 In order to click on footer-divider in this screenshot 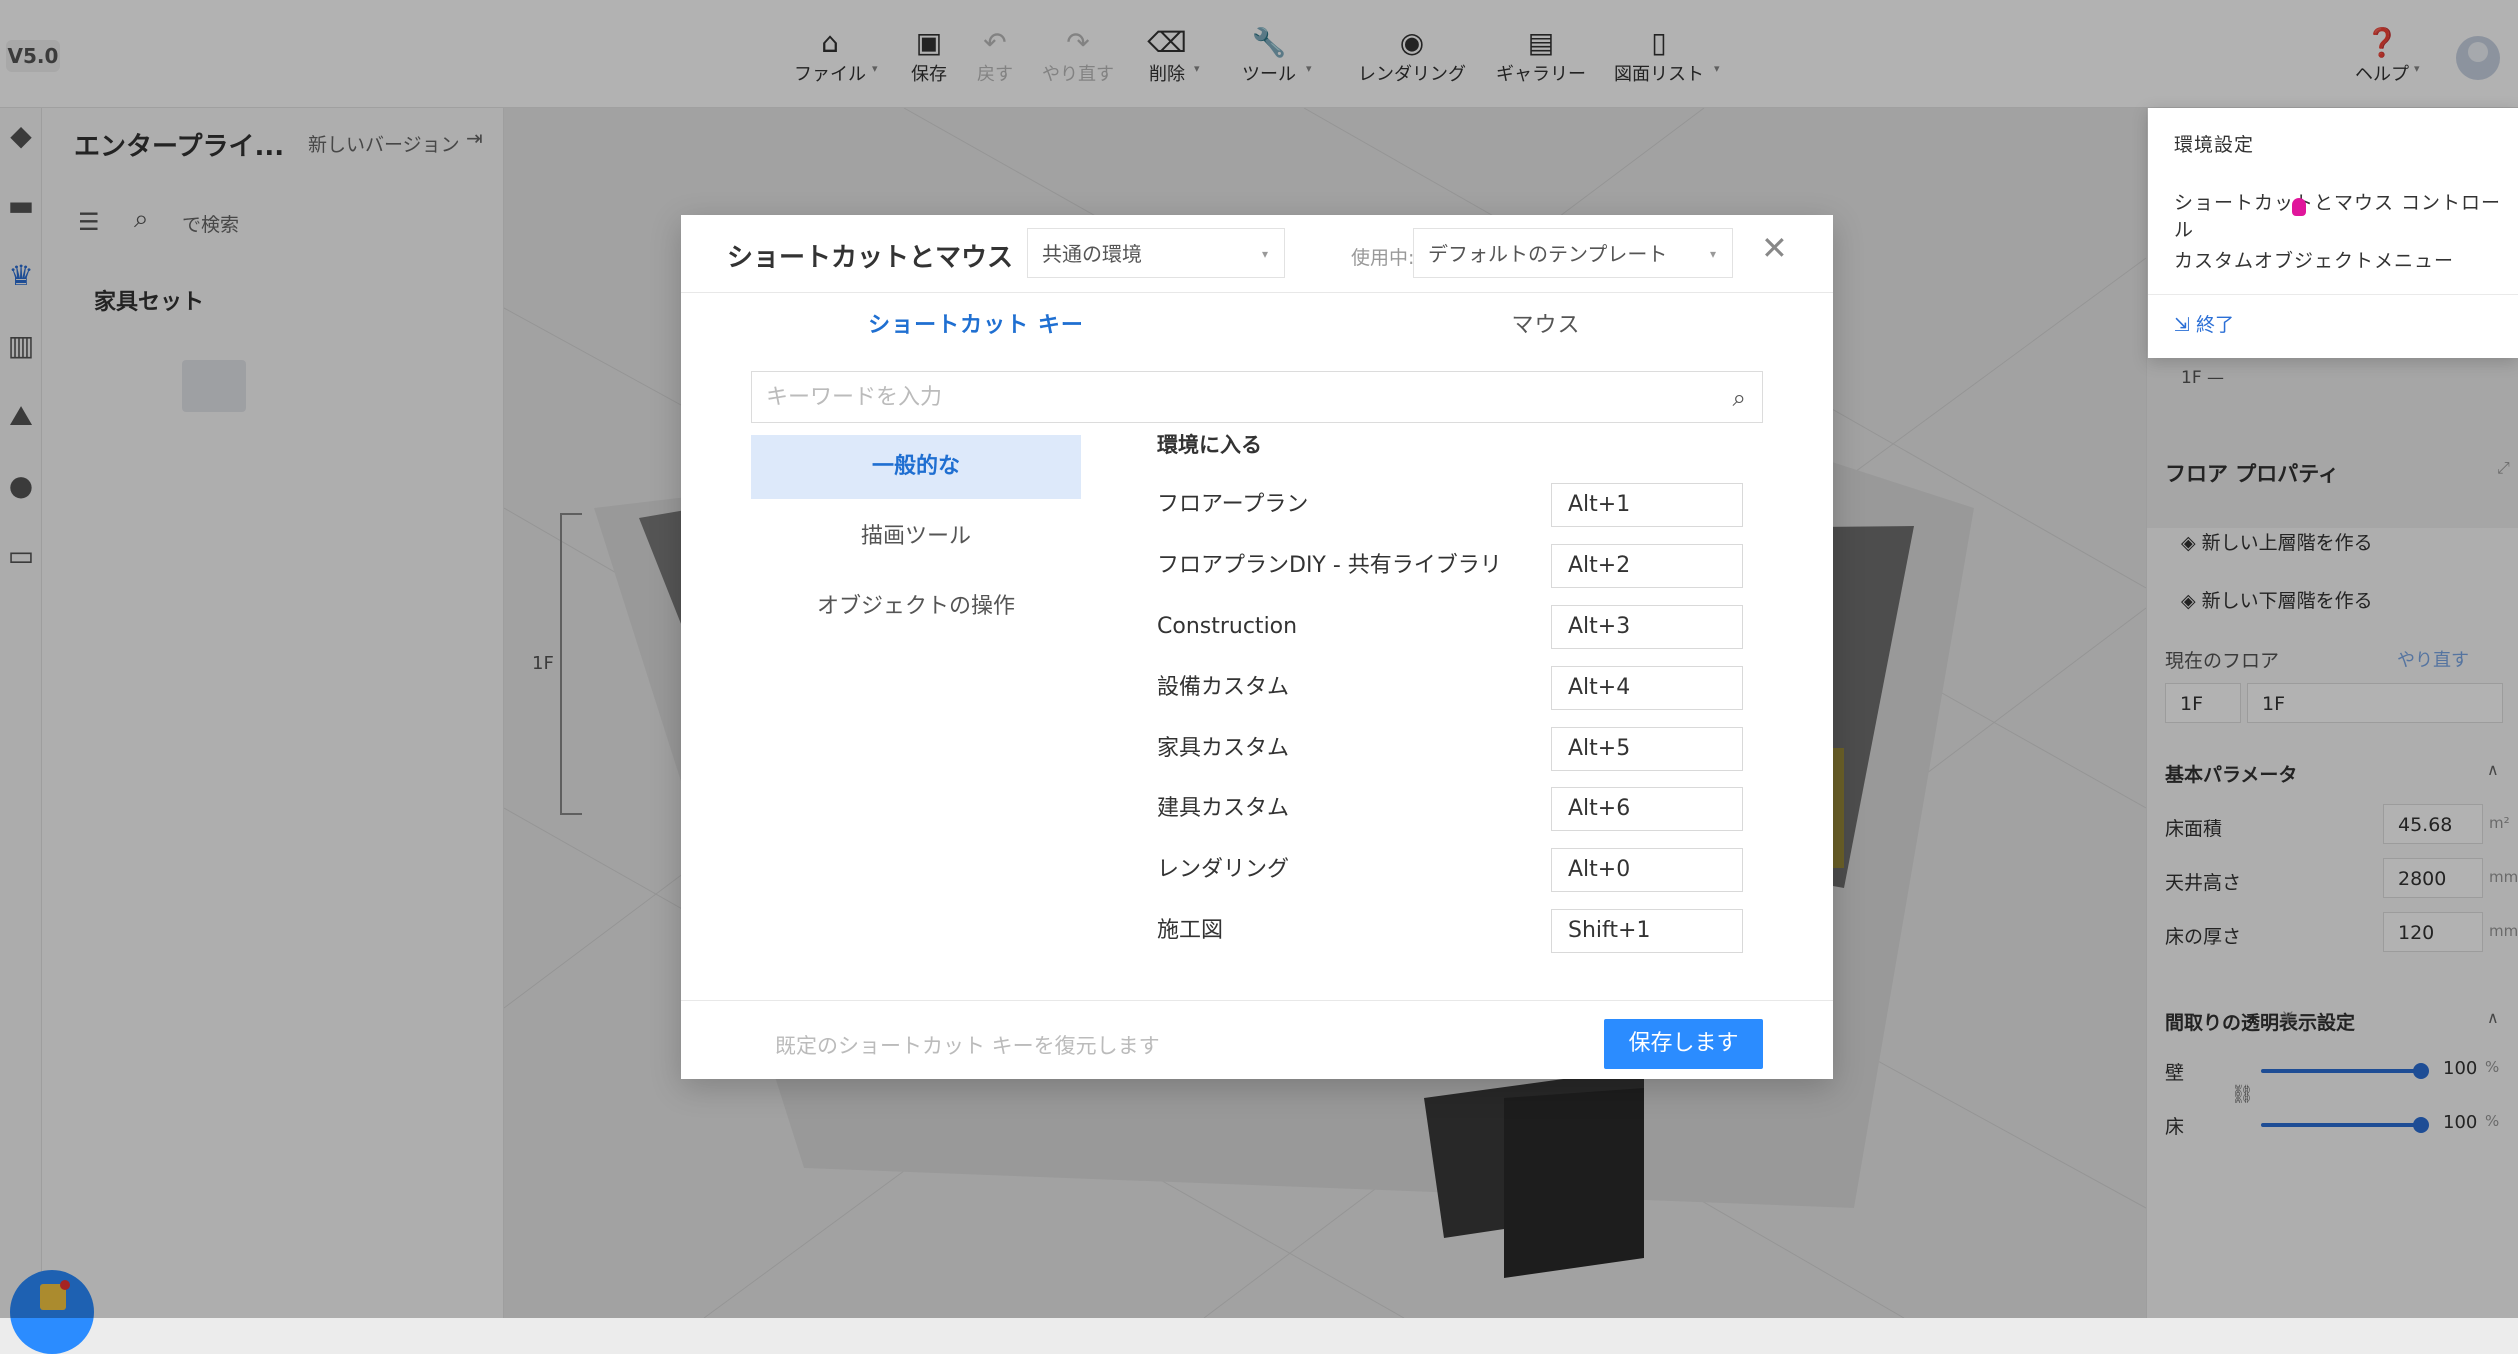, I will do `click(1257, 1000)`.